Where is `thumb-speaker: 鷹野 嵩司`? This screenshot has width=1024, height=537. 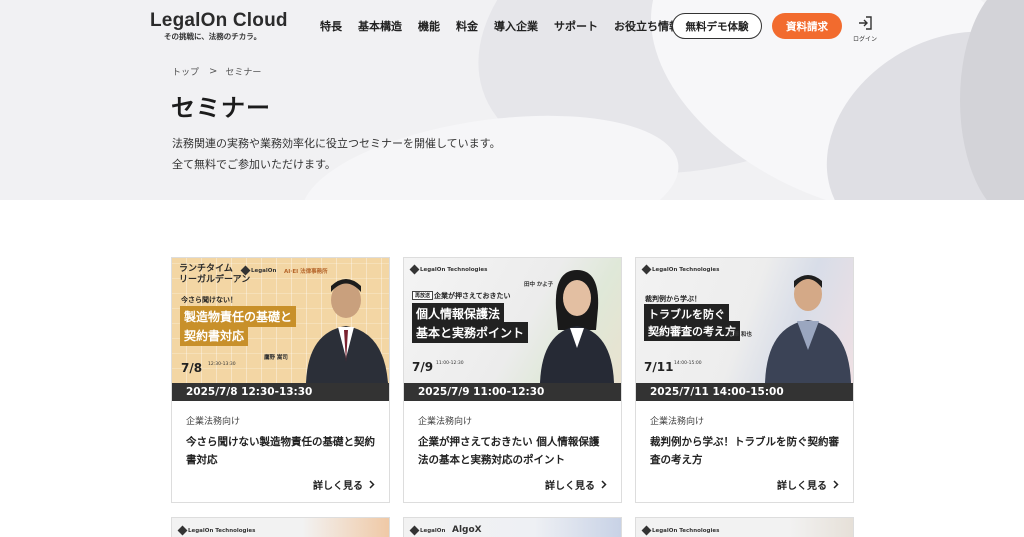
thumb-speaker: 鷹野 嵩司 is located at coordinates (276, 358).